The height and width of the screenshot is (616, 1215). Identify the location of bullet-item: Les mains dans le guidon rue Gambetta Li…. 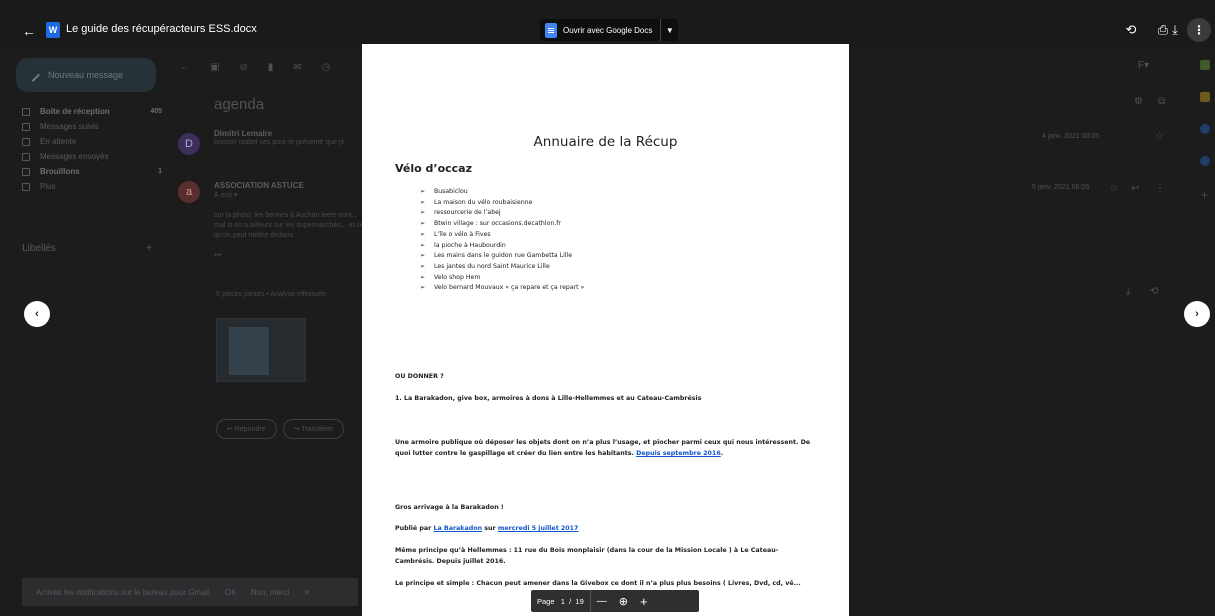
(502, 256).